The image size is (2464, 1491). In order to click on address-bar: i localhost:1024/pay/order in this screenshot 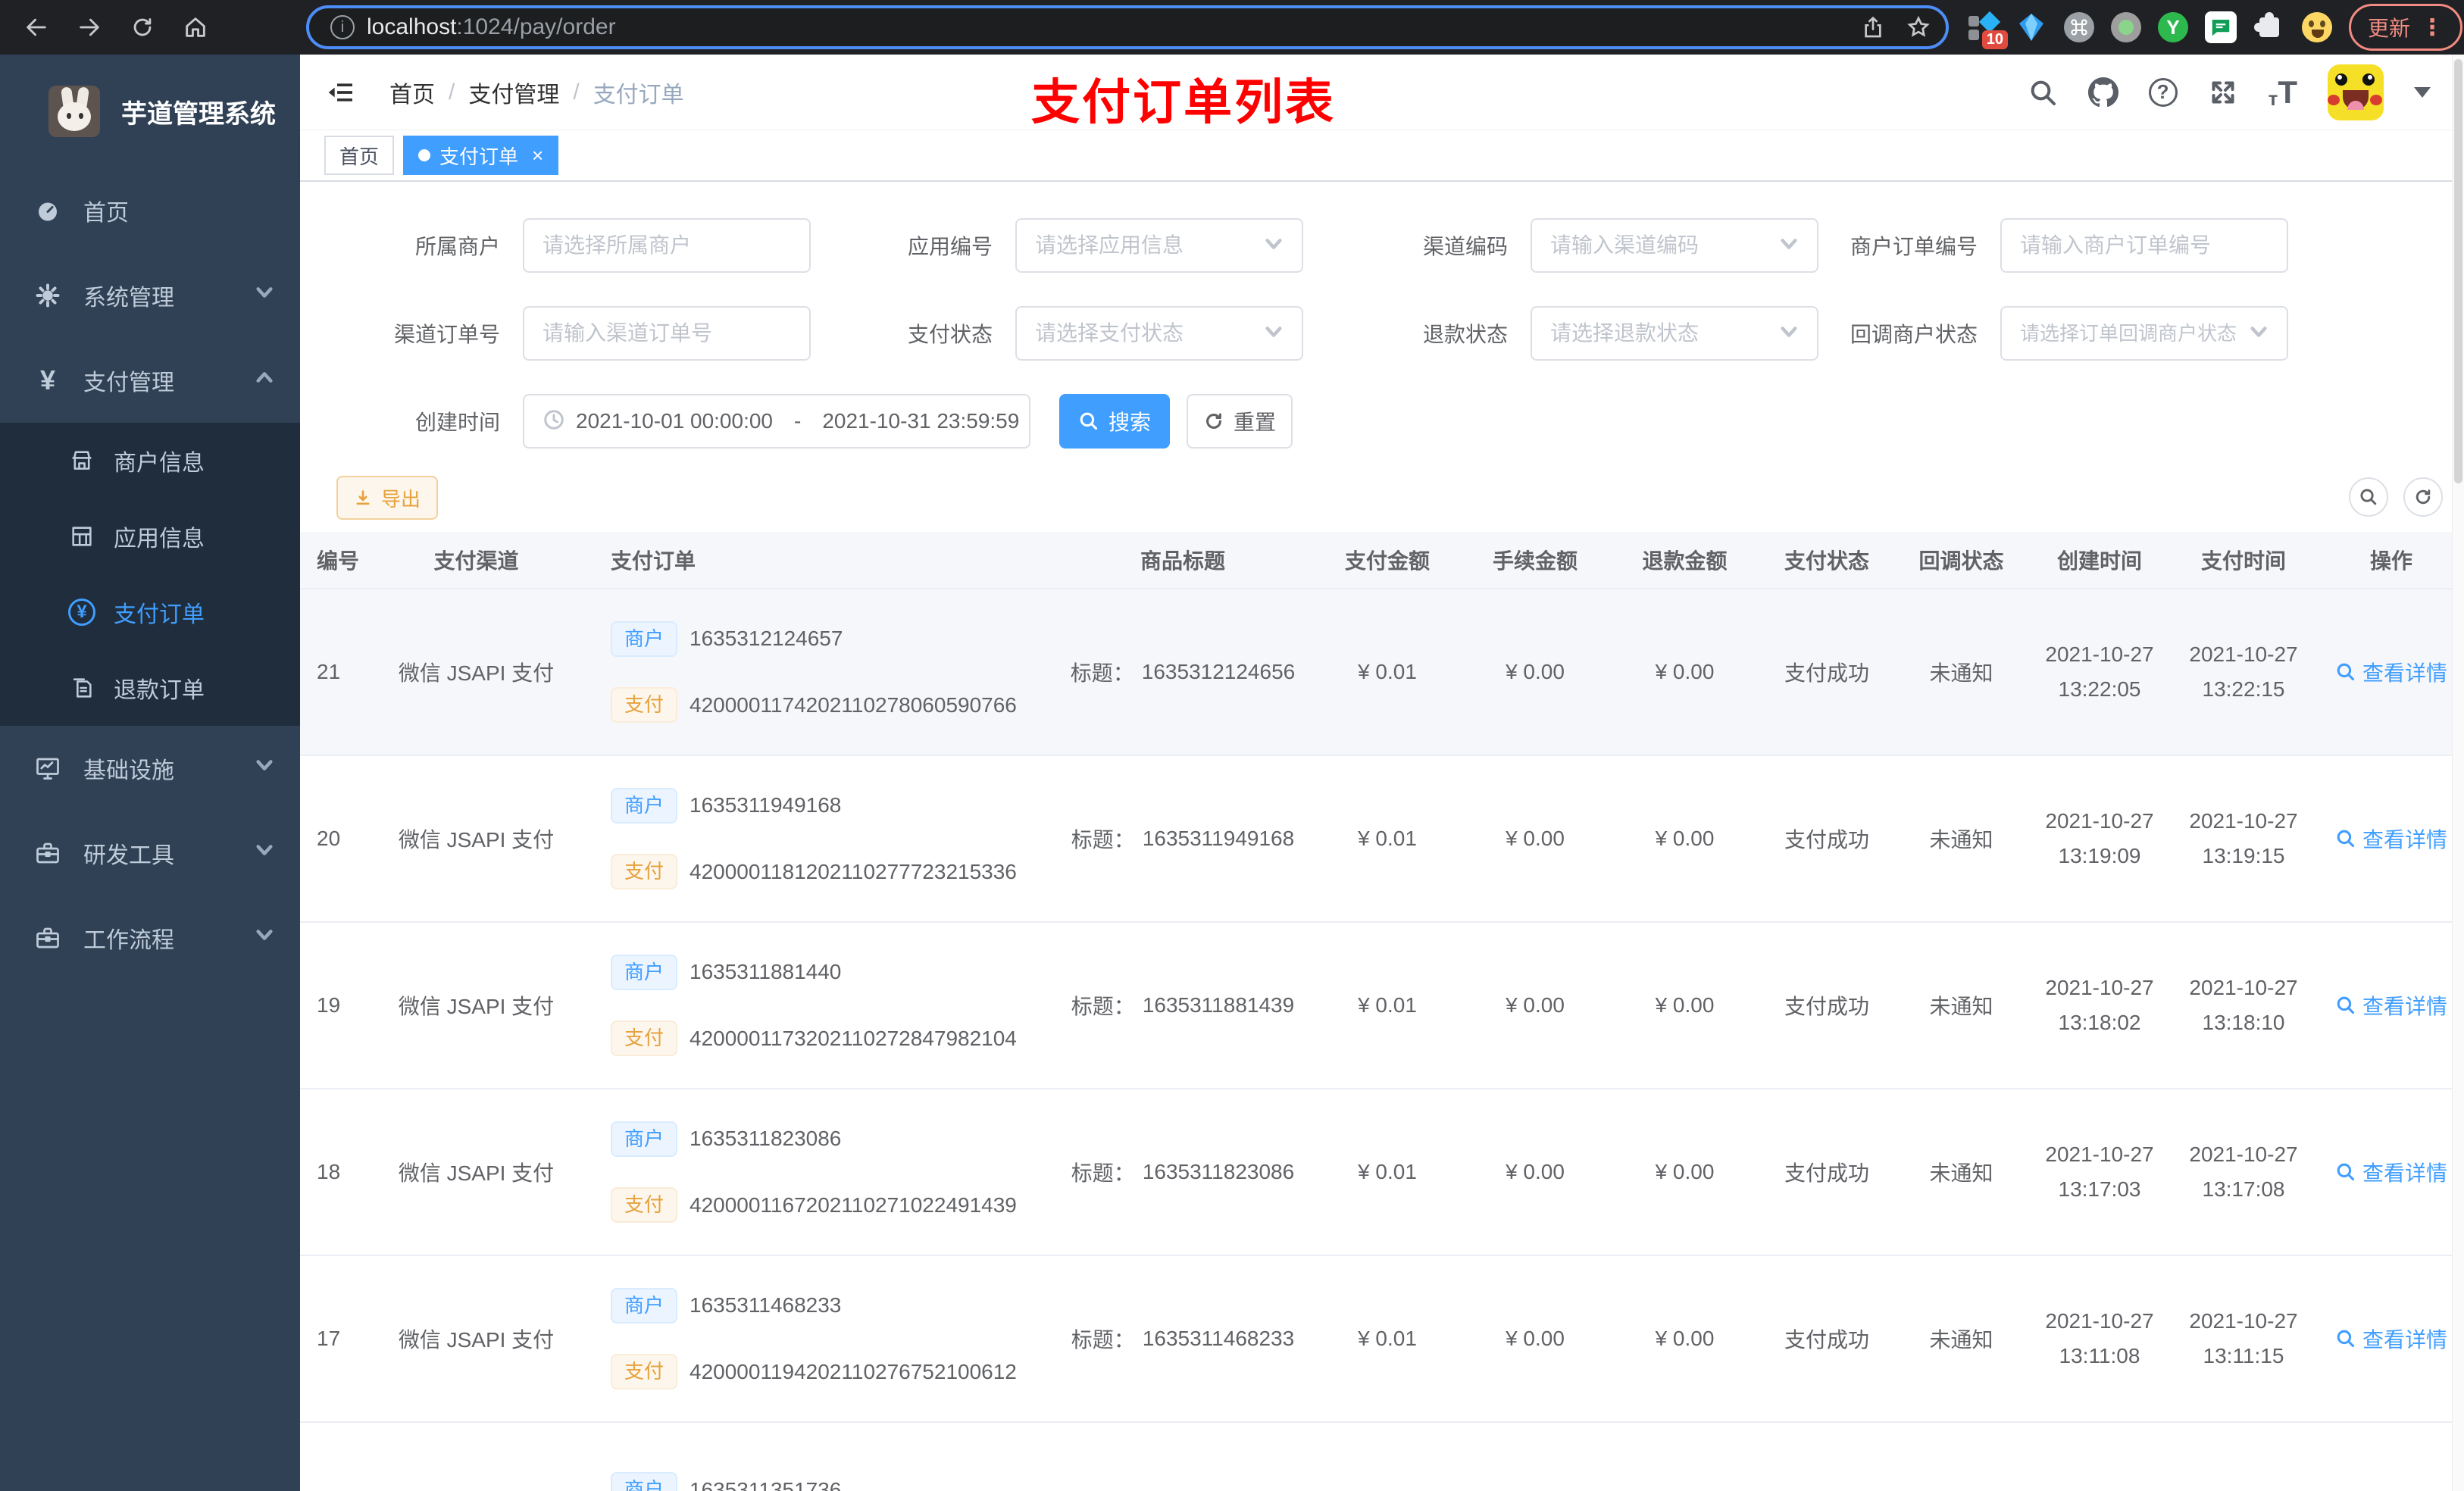, I will do `click(1127, 27)`.